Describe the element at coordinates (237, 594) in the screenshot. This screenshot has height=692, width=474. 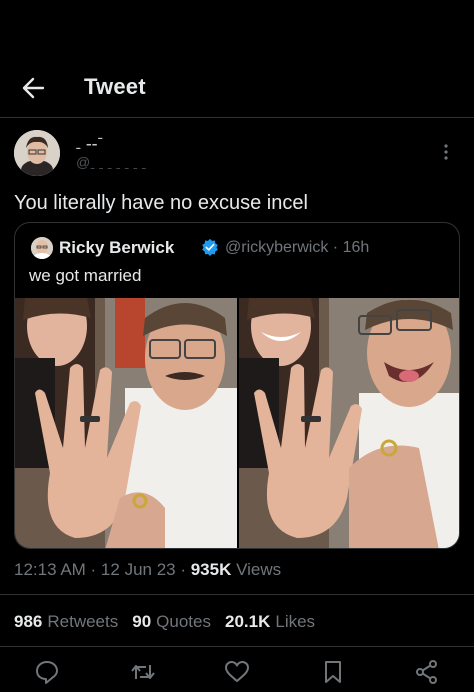
I see `meta-divider` at that location.